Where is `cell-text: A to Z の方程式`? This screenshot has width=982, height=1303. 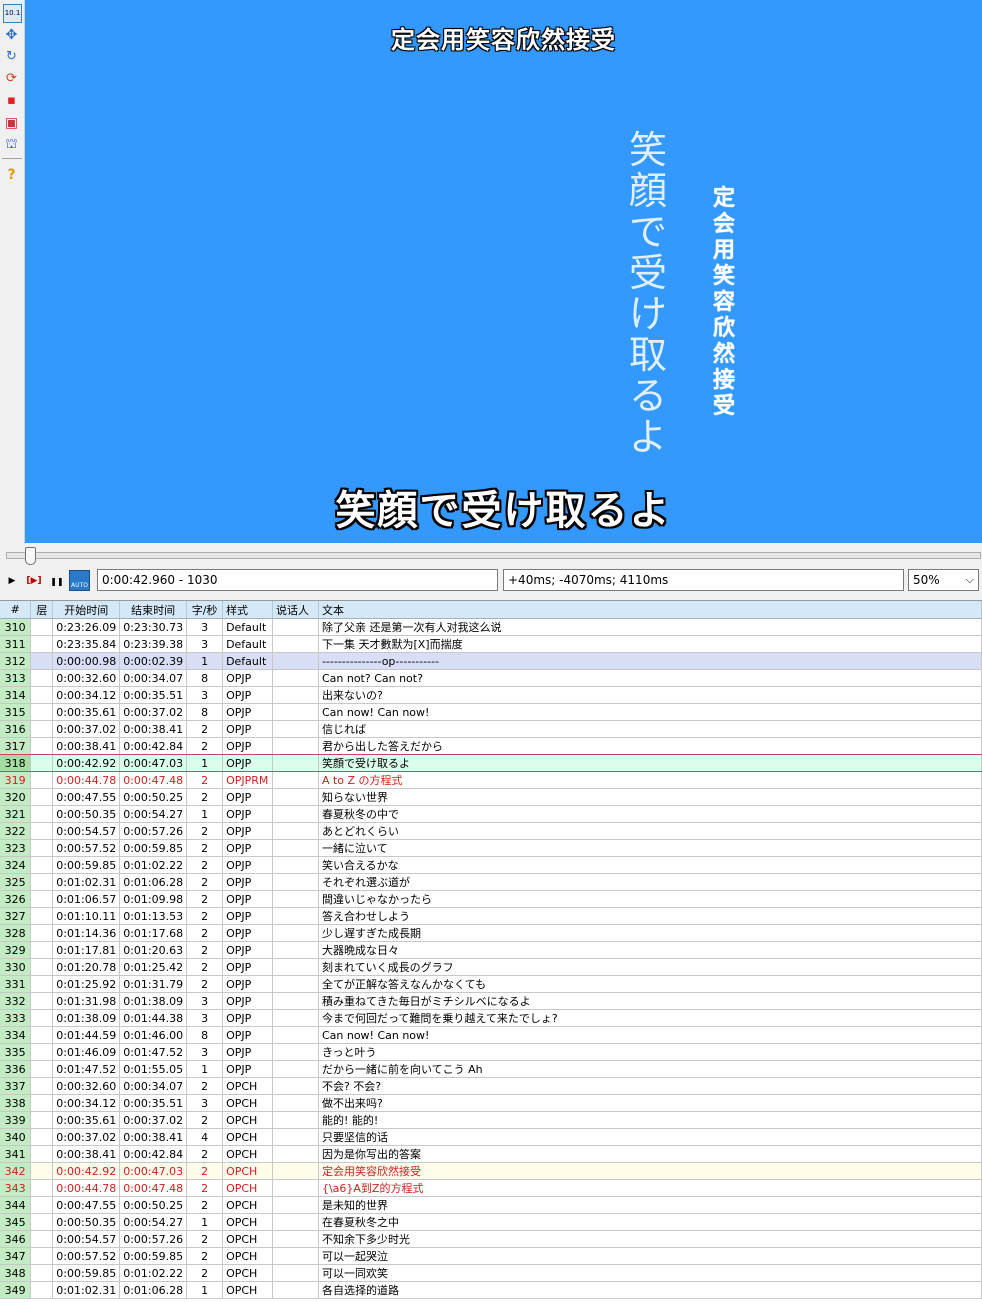 cell-text: A to Z の方程式 is located at coordinates (650, 780).